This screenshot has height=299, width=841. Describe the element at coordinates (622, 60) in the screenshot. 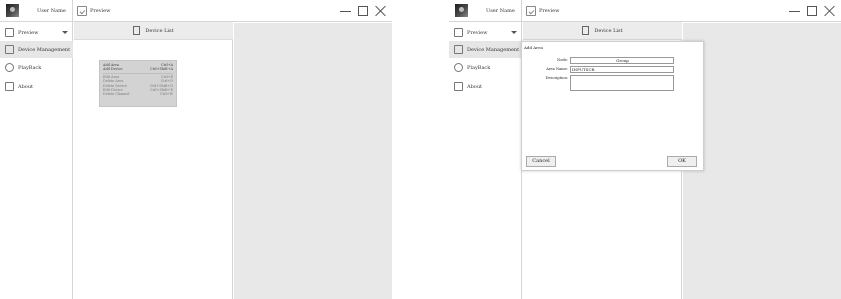

I see `node-select: Group` at that location.